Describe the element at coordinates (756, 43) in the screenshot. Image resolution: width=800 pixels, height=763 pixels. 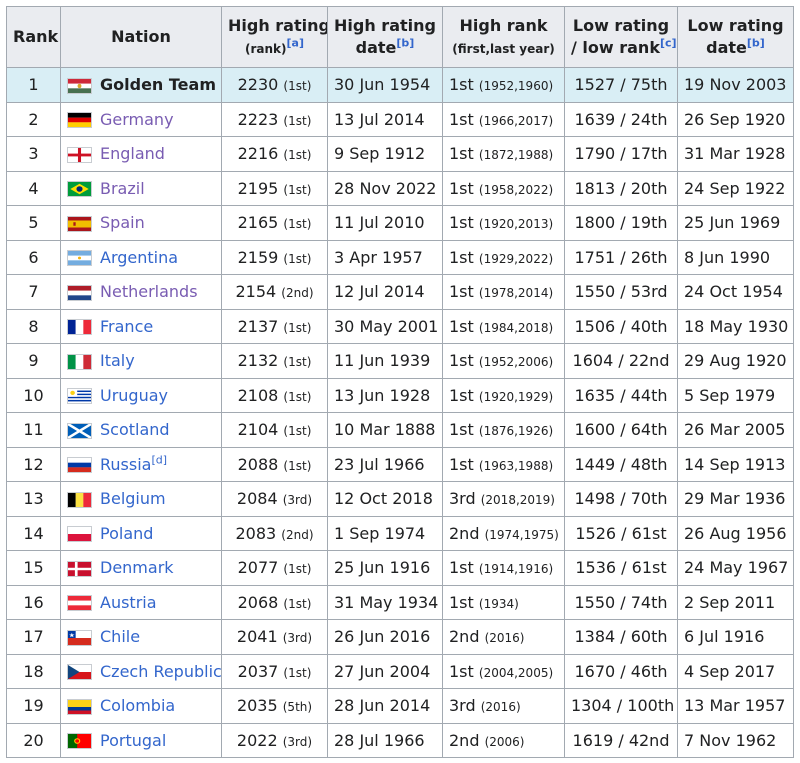
I see `footnote-b2-link: [b]` at that location.